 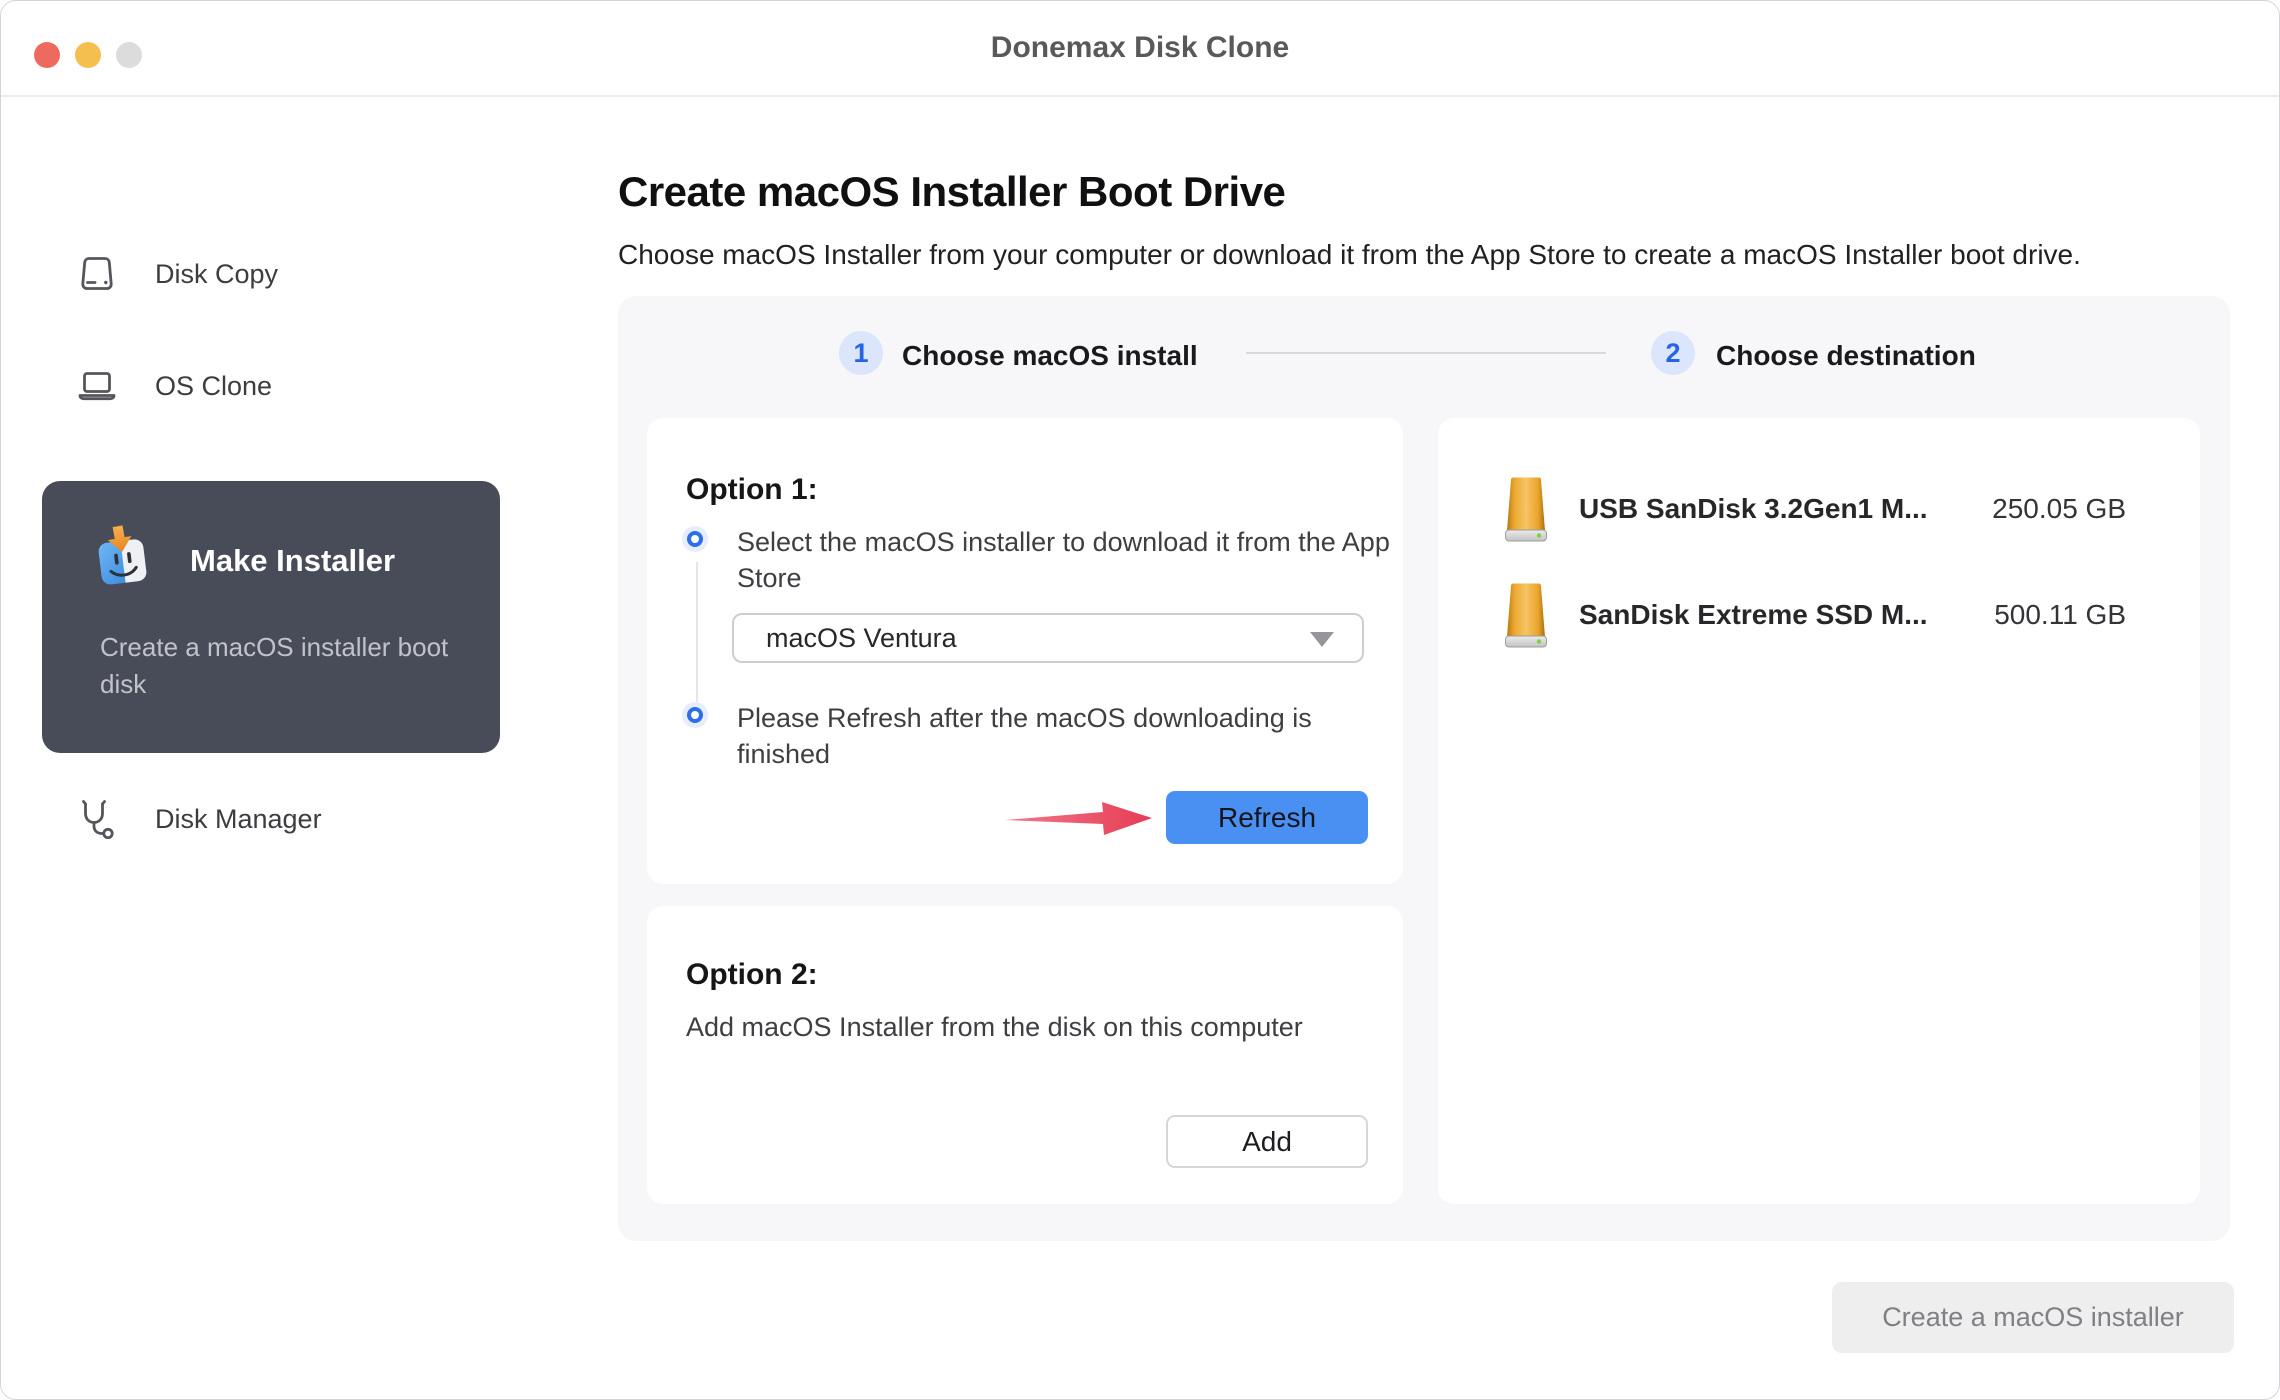 I want to click on sidebar-item-disk-manager: Disk Manager, so click(x=198, y=819).